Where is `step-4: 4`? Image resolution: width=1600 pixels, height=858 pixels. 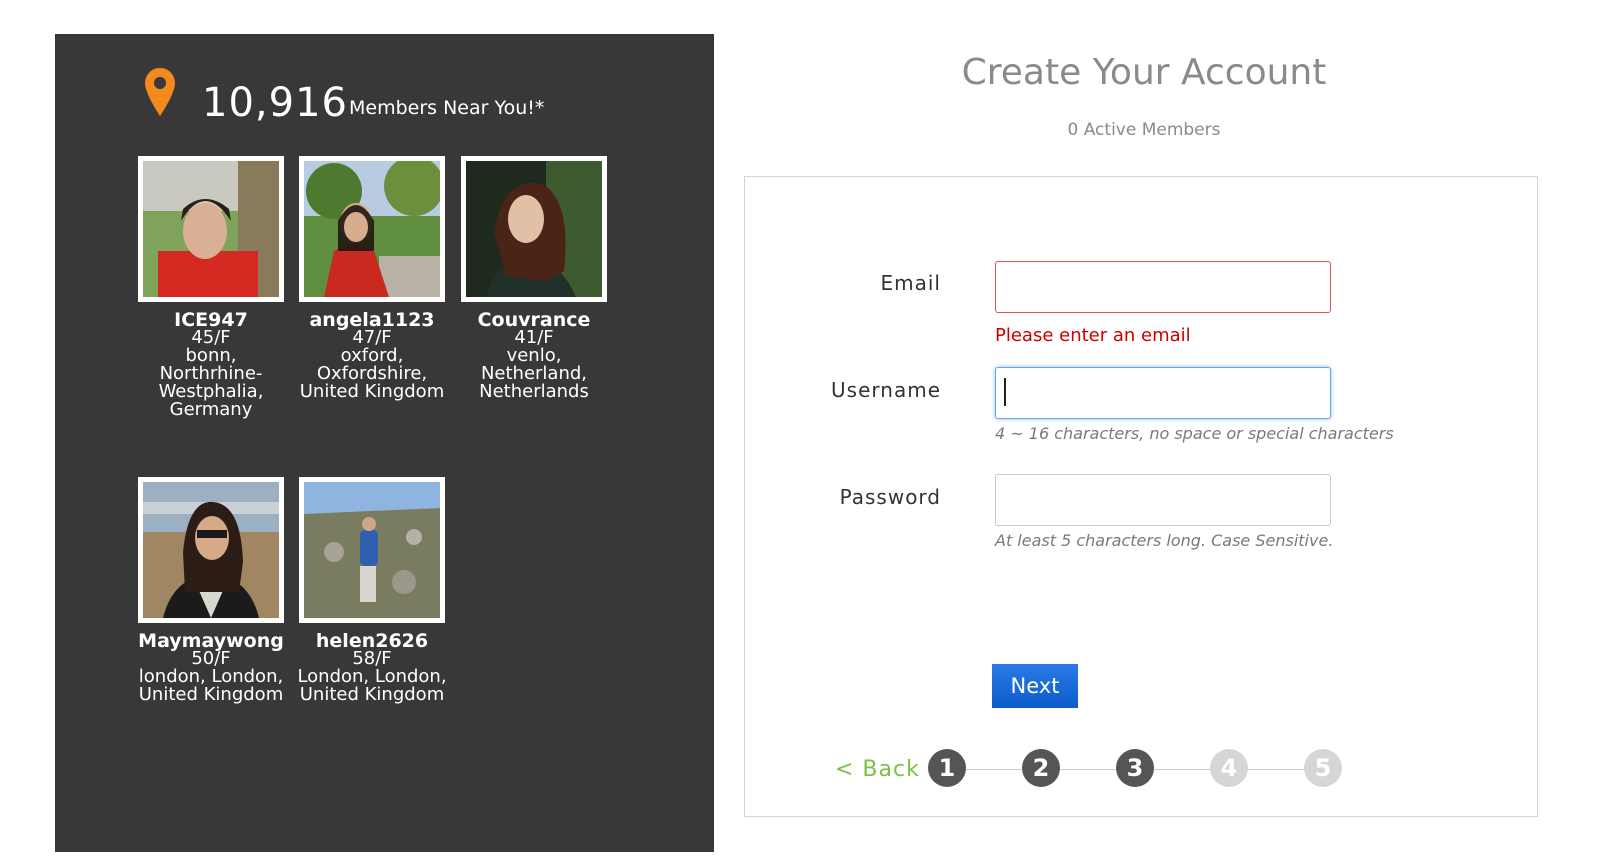
step-4: 4 is located at coordinates (1229, 768).